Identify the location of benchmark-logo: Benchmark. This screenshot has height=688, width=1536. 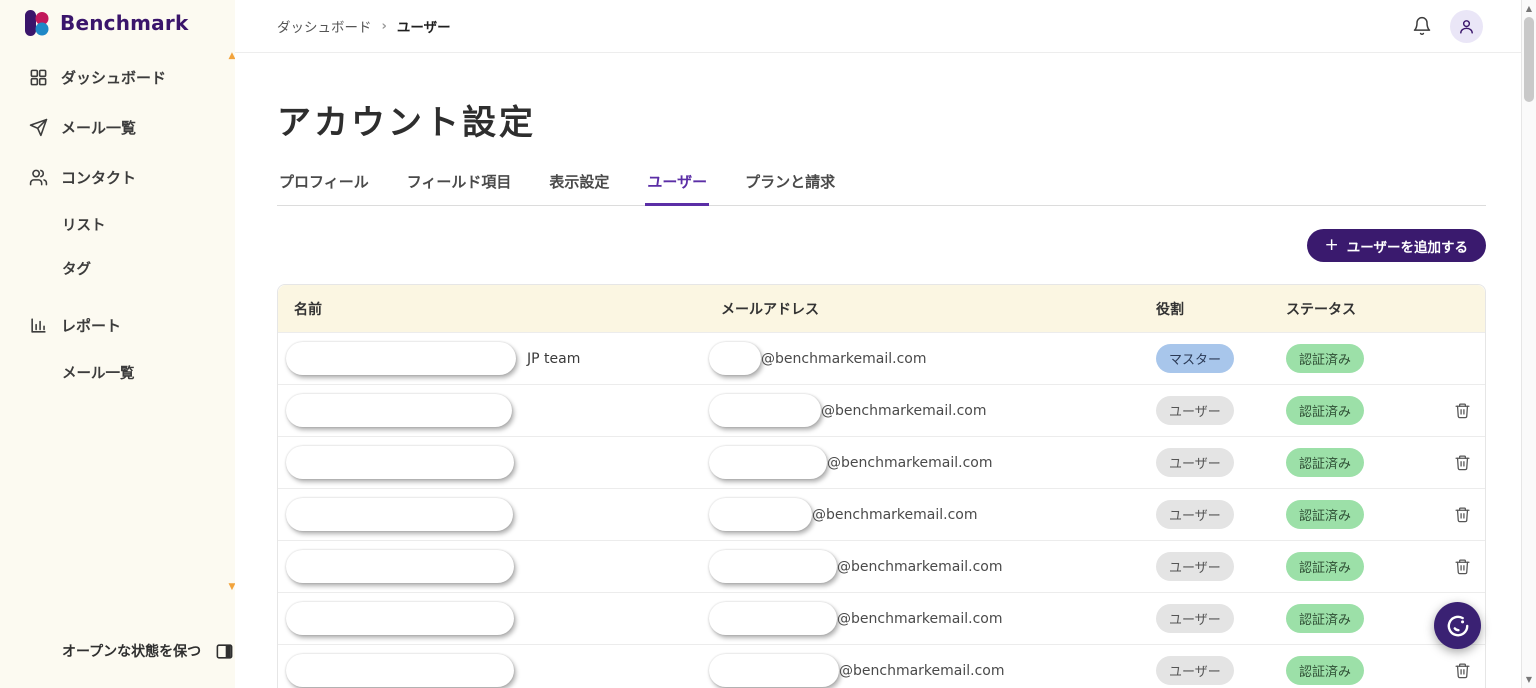
(105, 23).